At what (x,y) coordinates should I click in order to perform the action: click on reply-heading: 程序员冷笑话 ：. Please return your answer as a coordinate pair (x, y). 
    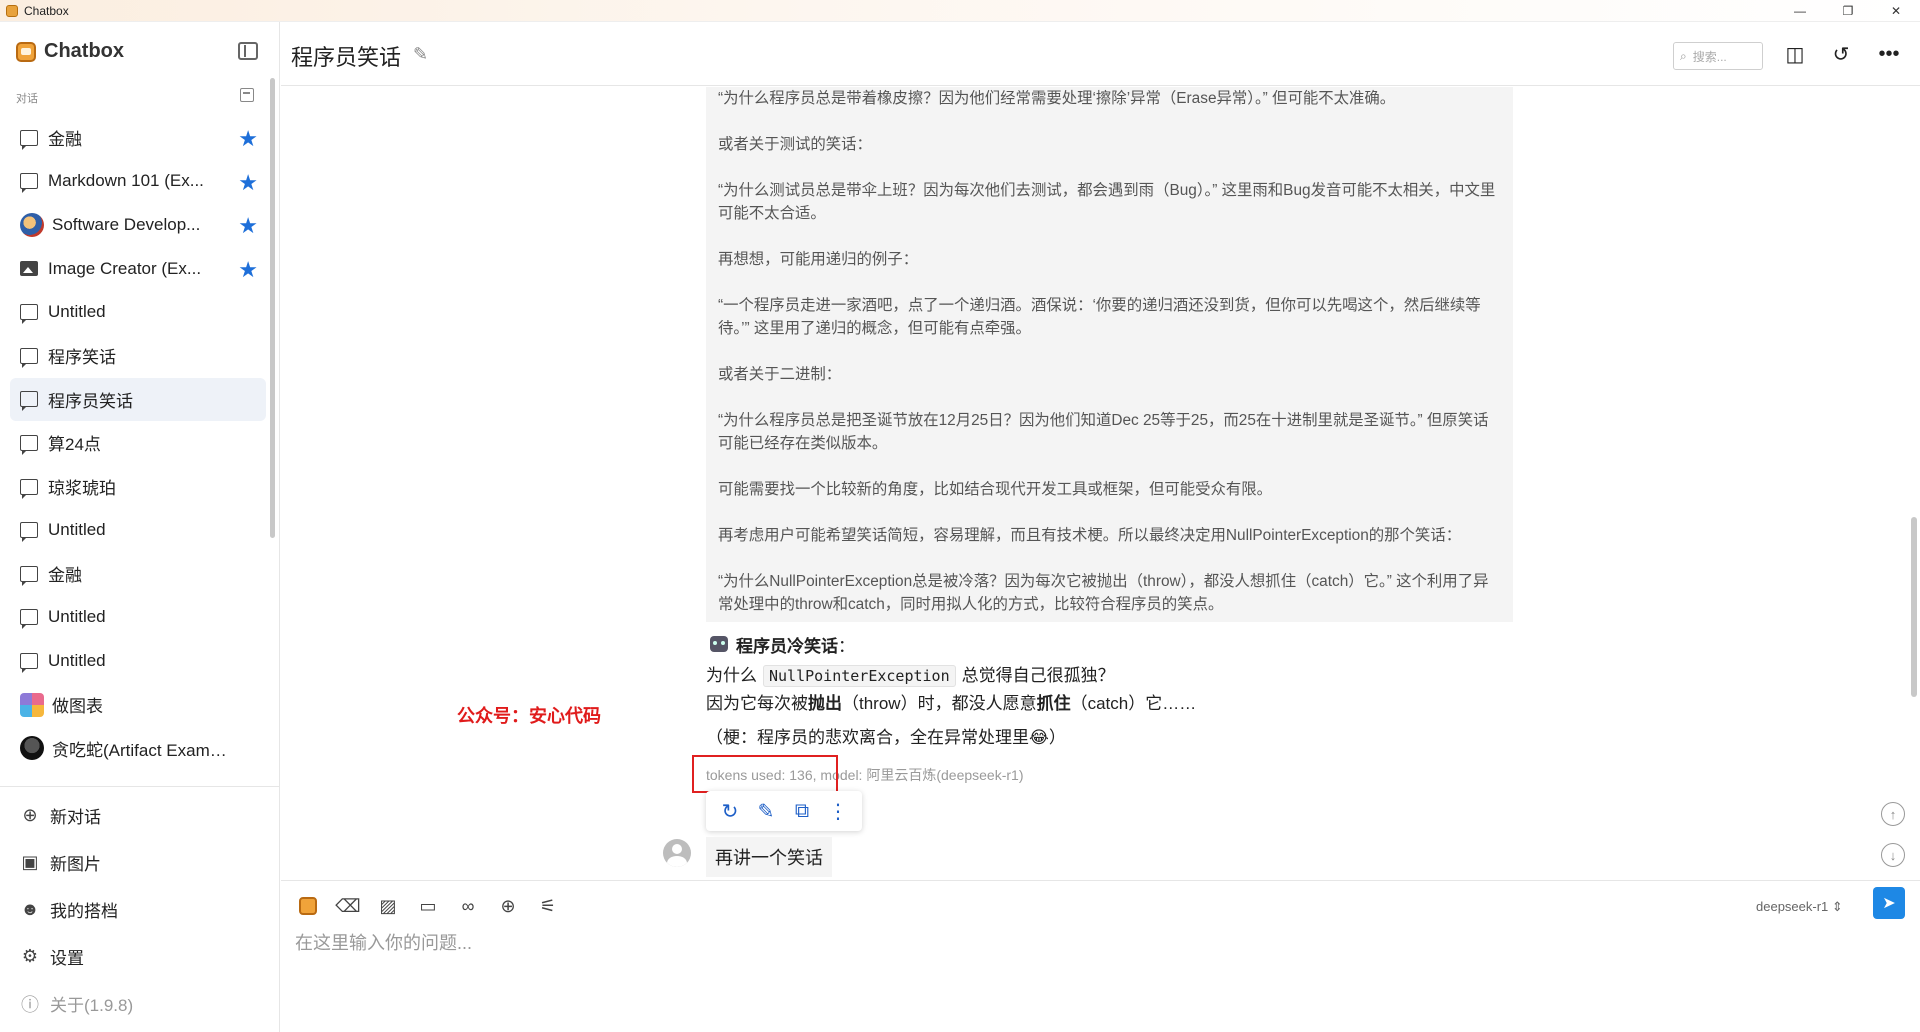
    Looking at the image, I should click on (1109, 644).